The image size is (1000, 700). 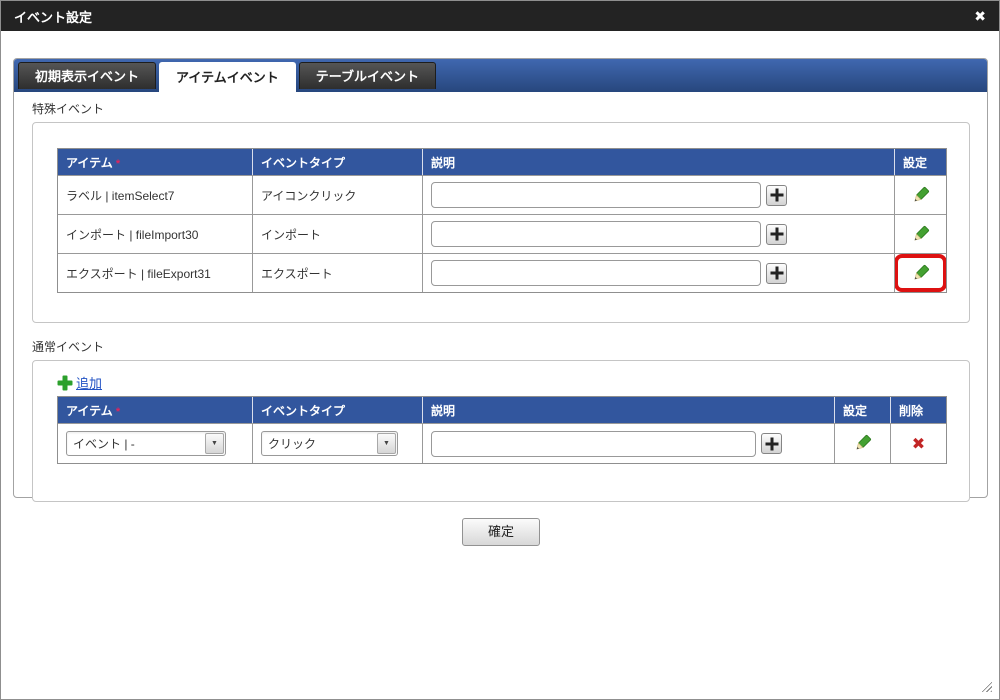 I want to click on item-cell: インポート | fileImport30, so click(x=155, y=233).